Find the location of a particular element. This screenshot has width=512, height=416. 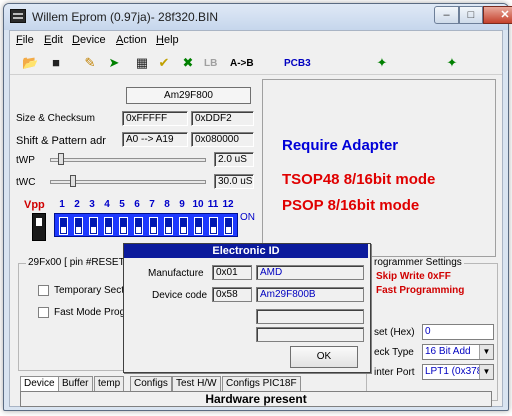

dip-number: 2 is located at coordinates (77, 204).